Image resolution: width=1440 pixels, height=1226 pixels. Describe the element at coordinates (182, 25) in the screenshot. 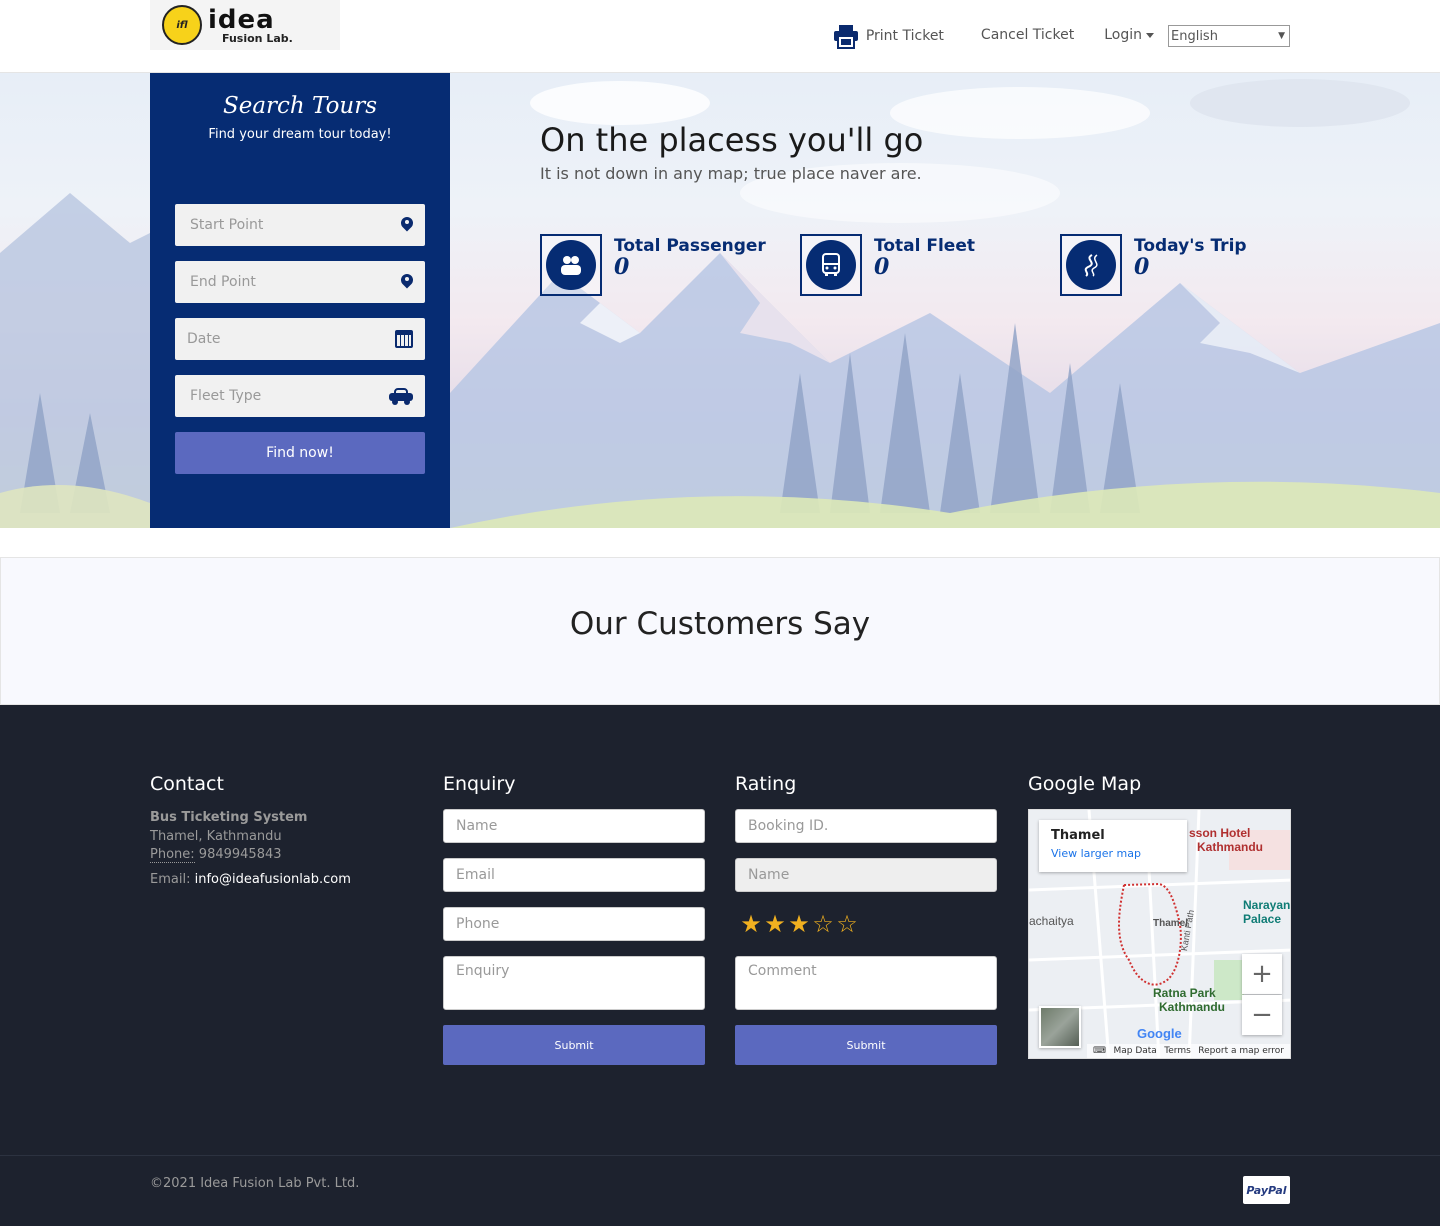

I see `bulb-icon: ifl` at that location.